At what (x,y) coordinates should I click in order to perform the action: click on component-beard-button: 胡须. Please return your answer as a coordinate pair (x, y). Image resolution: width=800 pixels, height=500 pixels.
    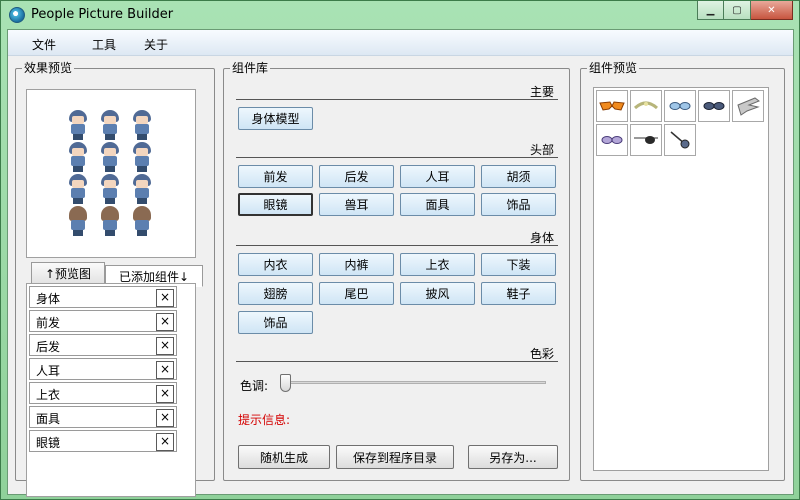
    Looking at the image, I should click on (518, 176).